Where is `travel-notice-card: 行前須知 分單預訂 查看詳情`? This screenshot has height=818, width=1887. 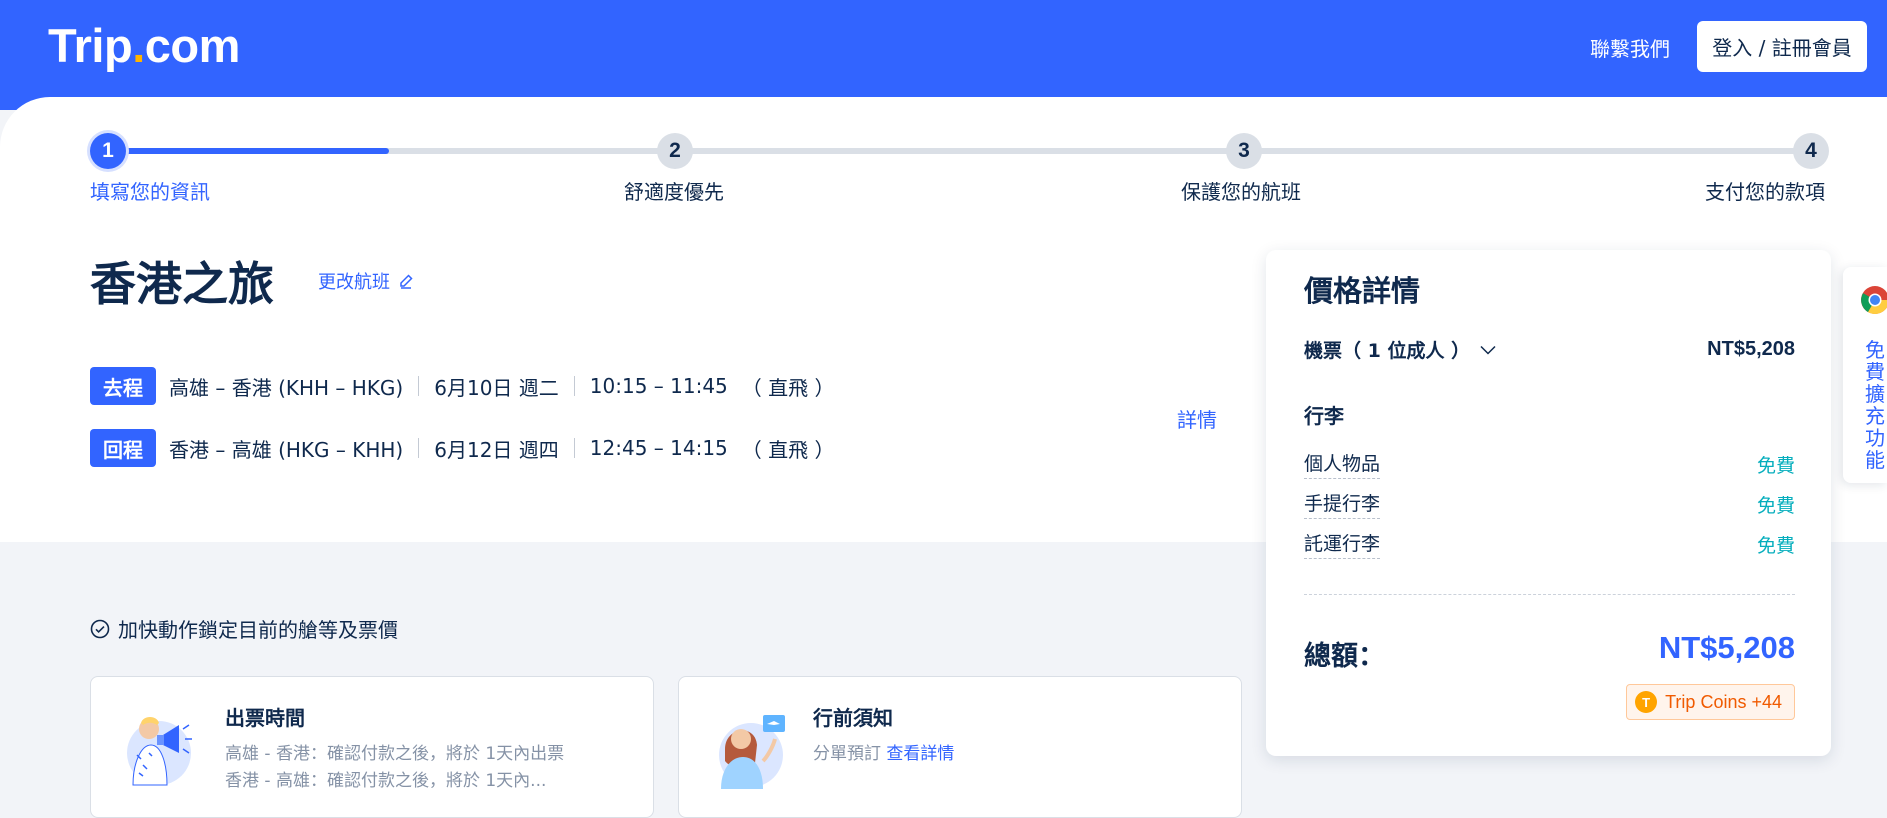 travel-notice-card: 行前須知 分單預訂 查看詳情 is located at coordinates (960, 747).